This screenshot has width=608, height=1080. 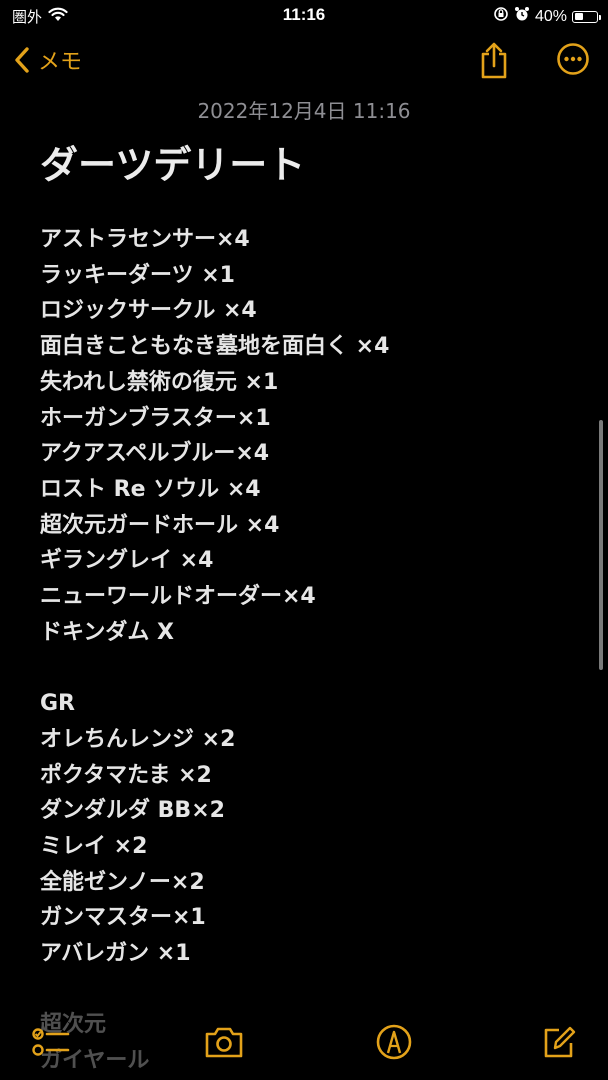 I want to click on note-title: ダーツデリート, so click(x=172, y=161).